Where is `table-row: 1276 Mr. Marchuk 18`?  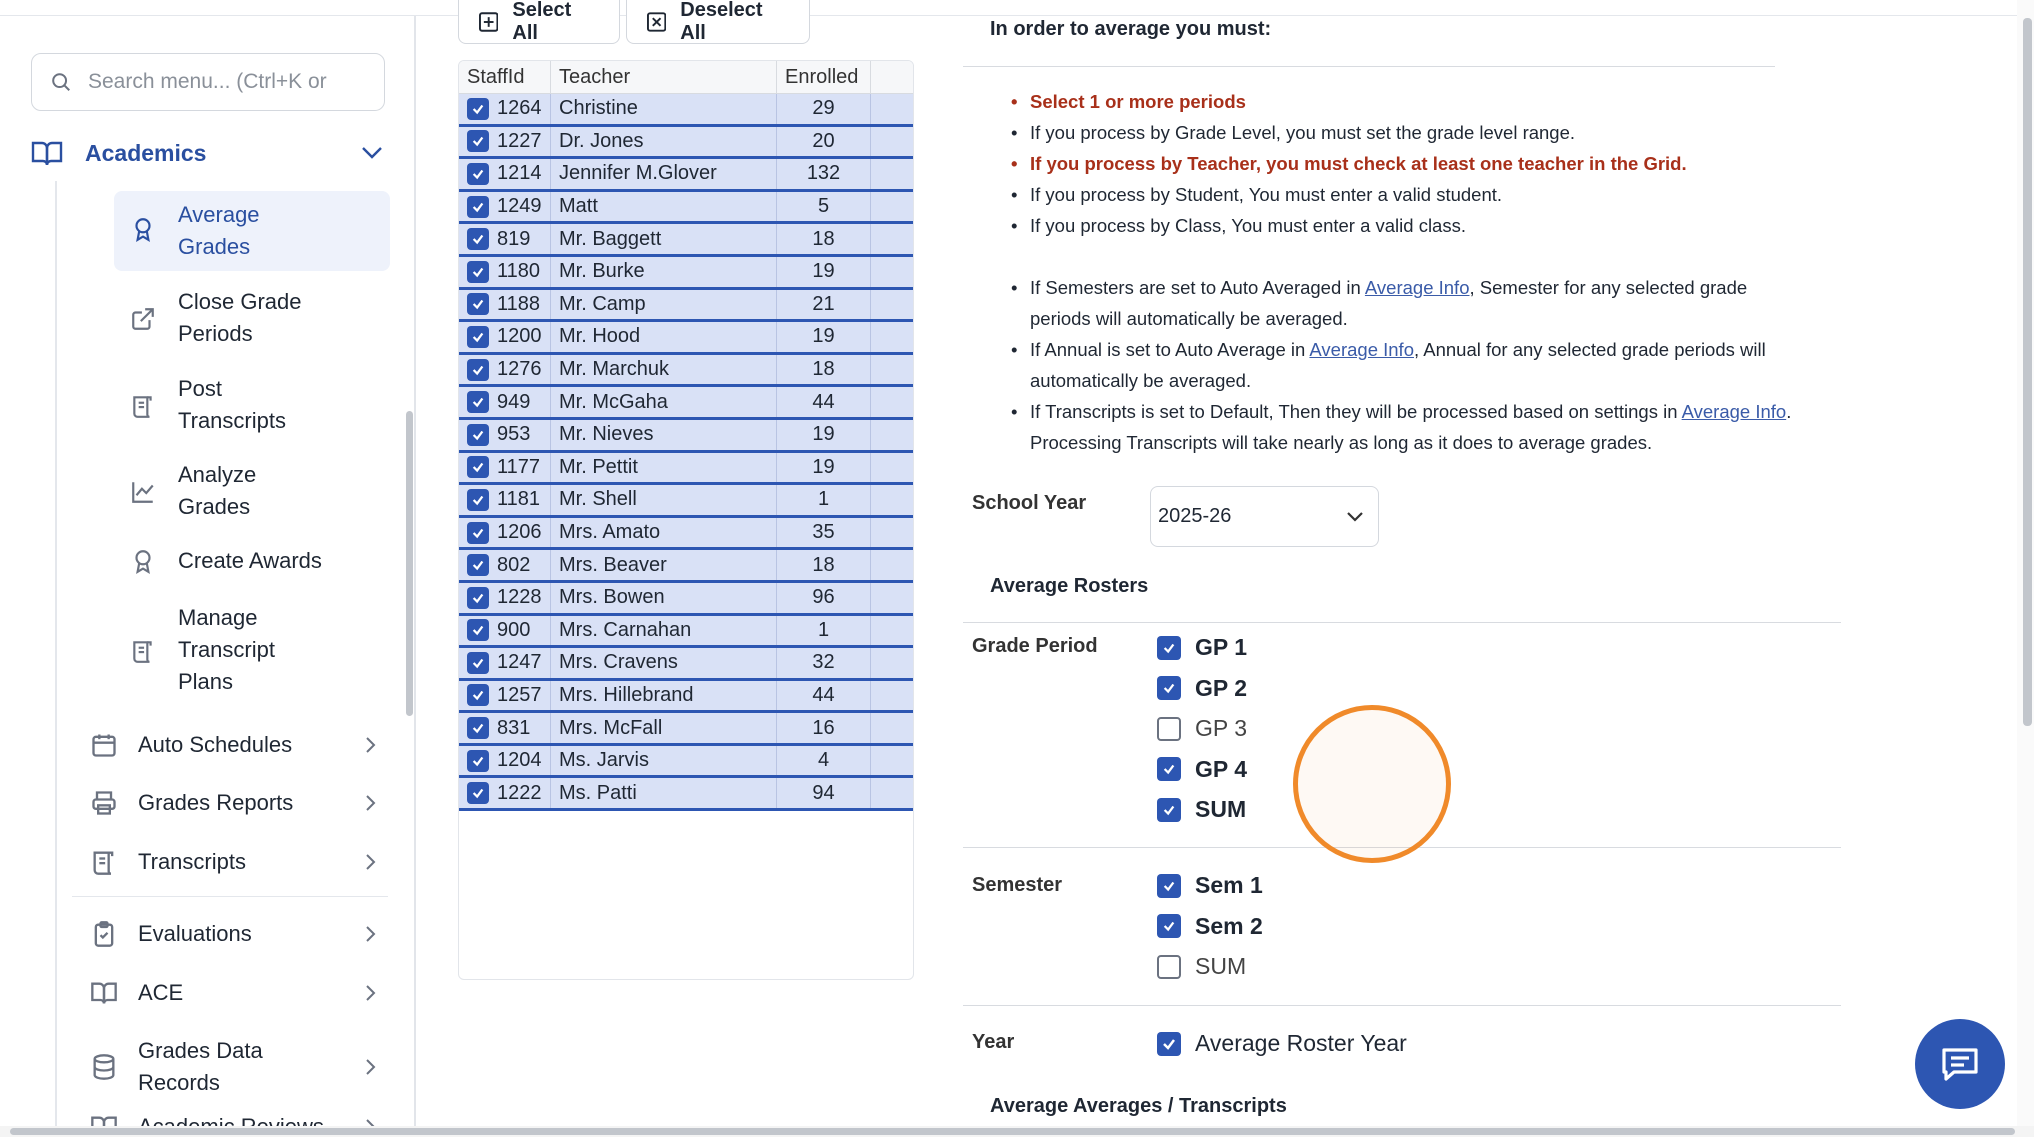
table-row: 1276 Mr. Marchuk 18 is located at coordinates (686, 371).